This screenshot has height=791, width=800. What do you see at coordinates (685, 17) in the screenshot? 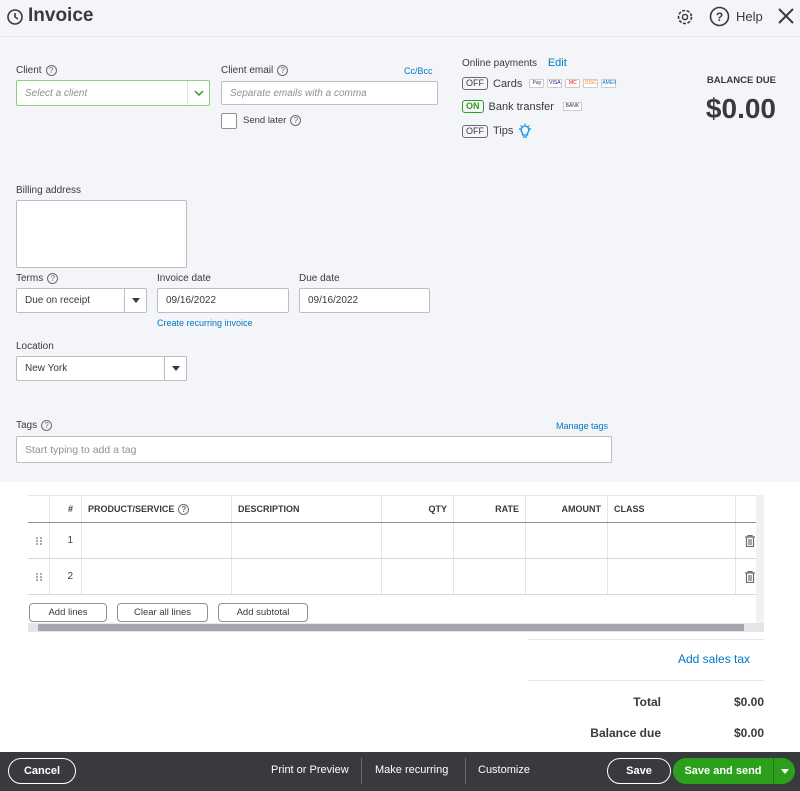
I see `gear-icon` at bounding box center [685, 17].